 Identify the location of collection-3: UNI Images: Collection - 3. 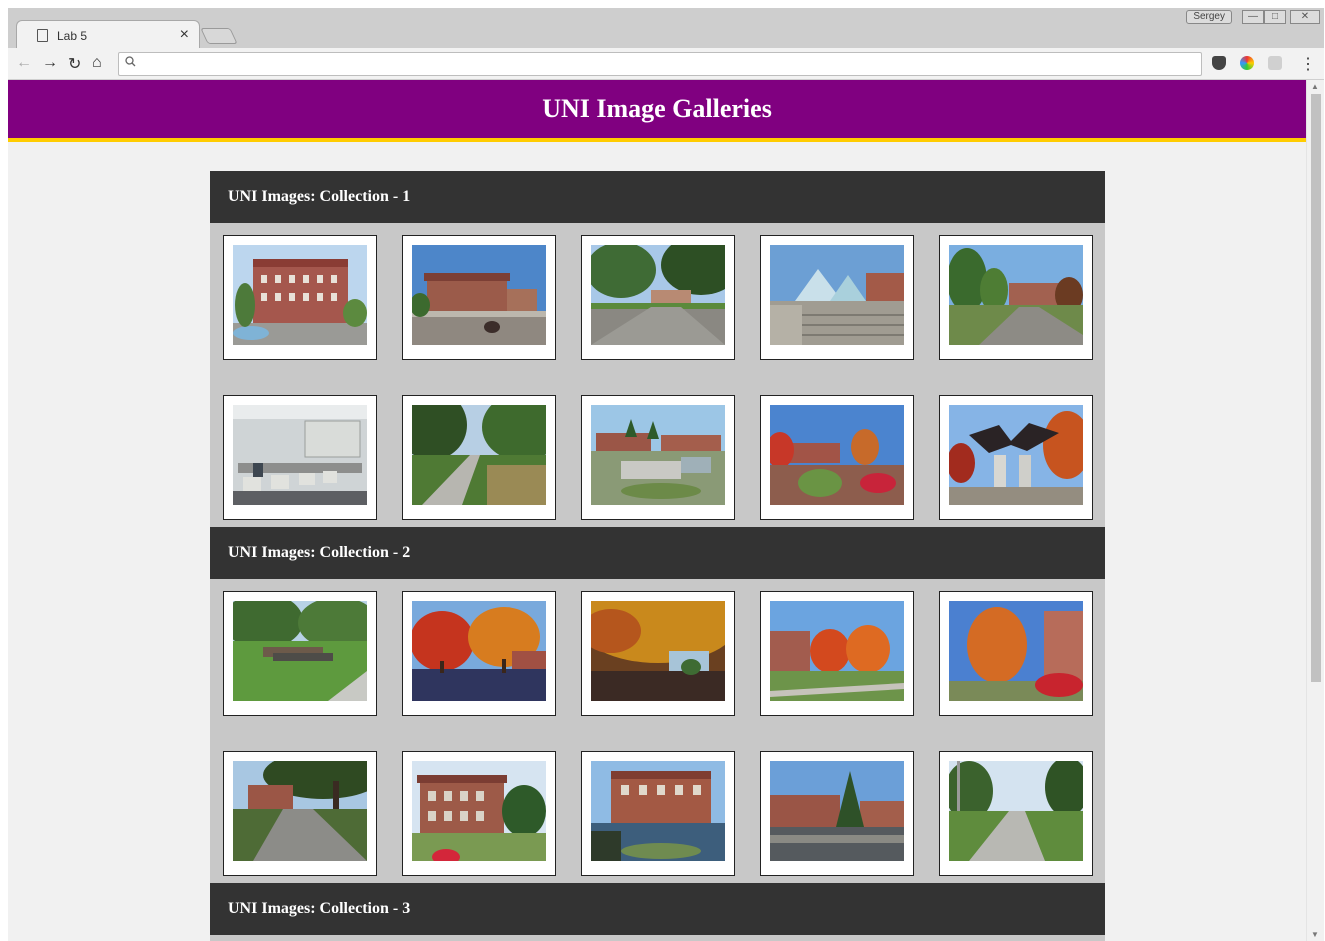
(657, 909).